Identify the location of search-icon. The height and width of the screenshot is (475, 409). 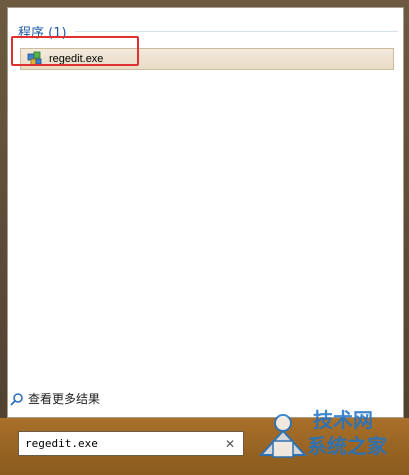
(16, 398).